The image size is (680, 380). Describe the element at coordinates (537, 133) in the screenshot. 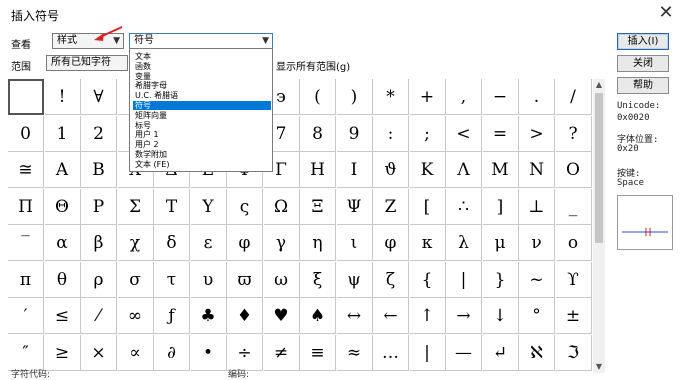

I see `symbol-cell: >` at that location.